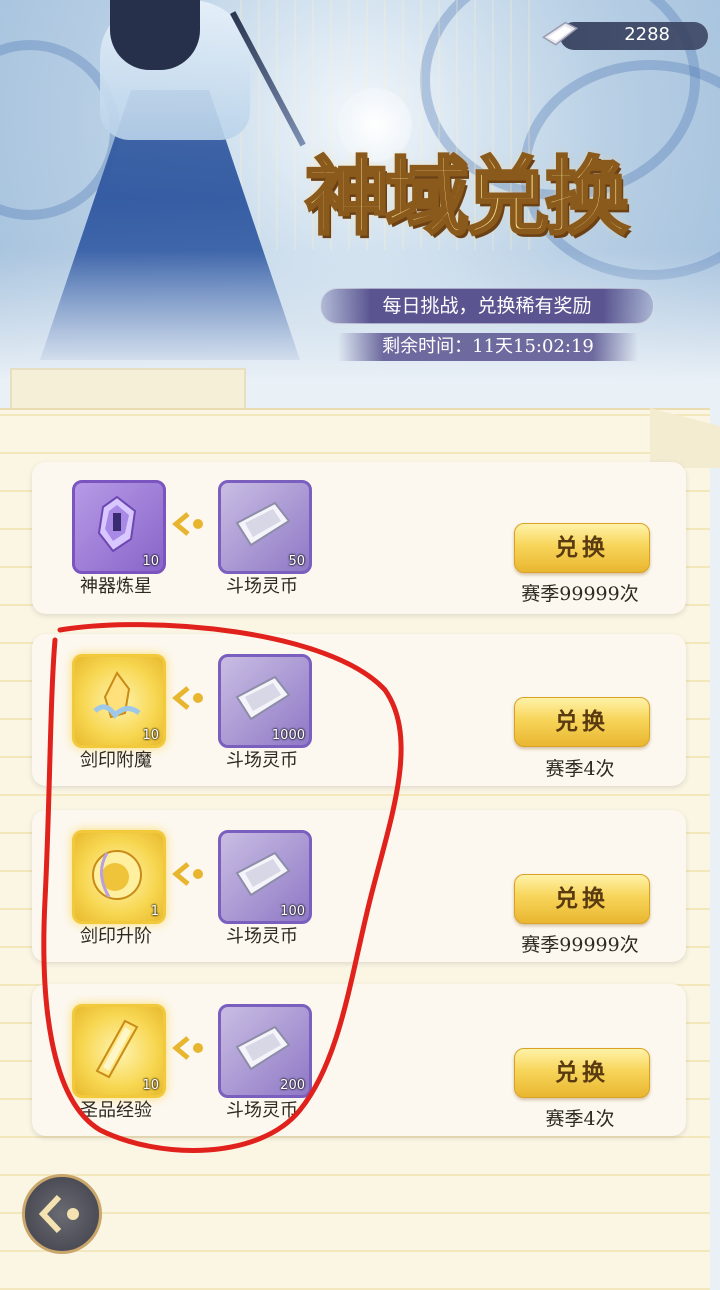 This screenshot has height=1290, width=720. I want to click on cost-slot: 100, so click(265, 877).